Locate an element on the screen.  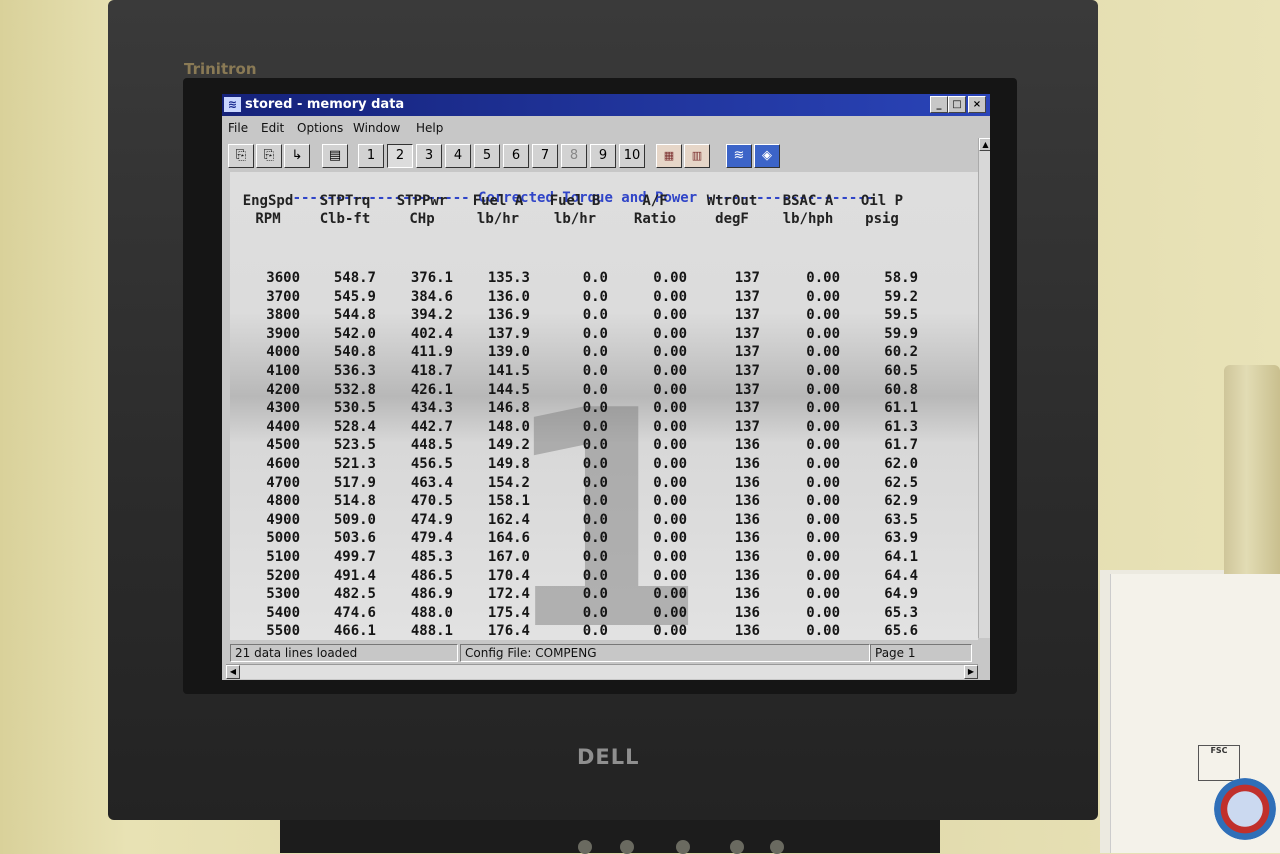
menu-file: File is located at coordinates (238, 128).